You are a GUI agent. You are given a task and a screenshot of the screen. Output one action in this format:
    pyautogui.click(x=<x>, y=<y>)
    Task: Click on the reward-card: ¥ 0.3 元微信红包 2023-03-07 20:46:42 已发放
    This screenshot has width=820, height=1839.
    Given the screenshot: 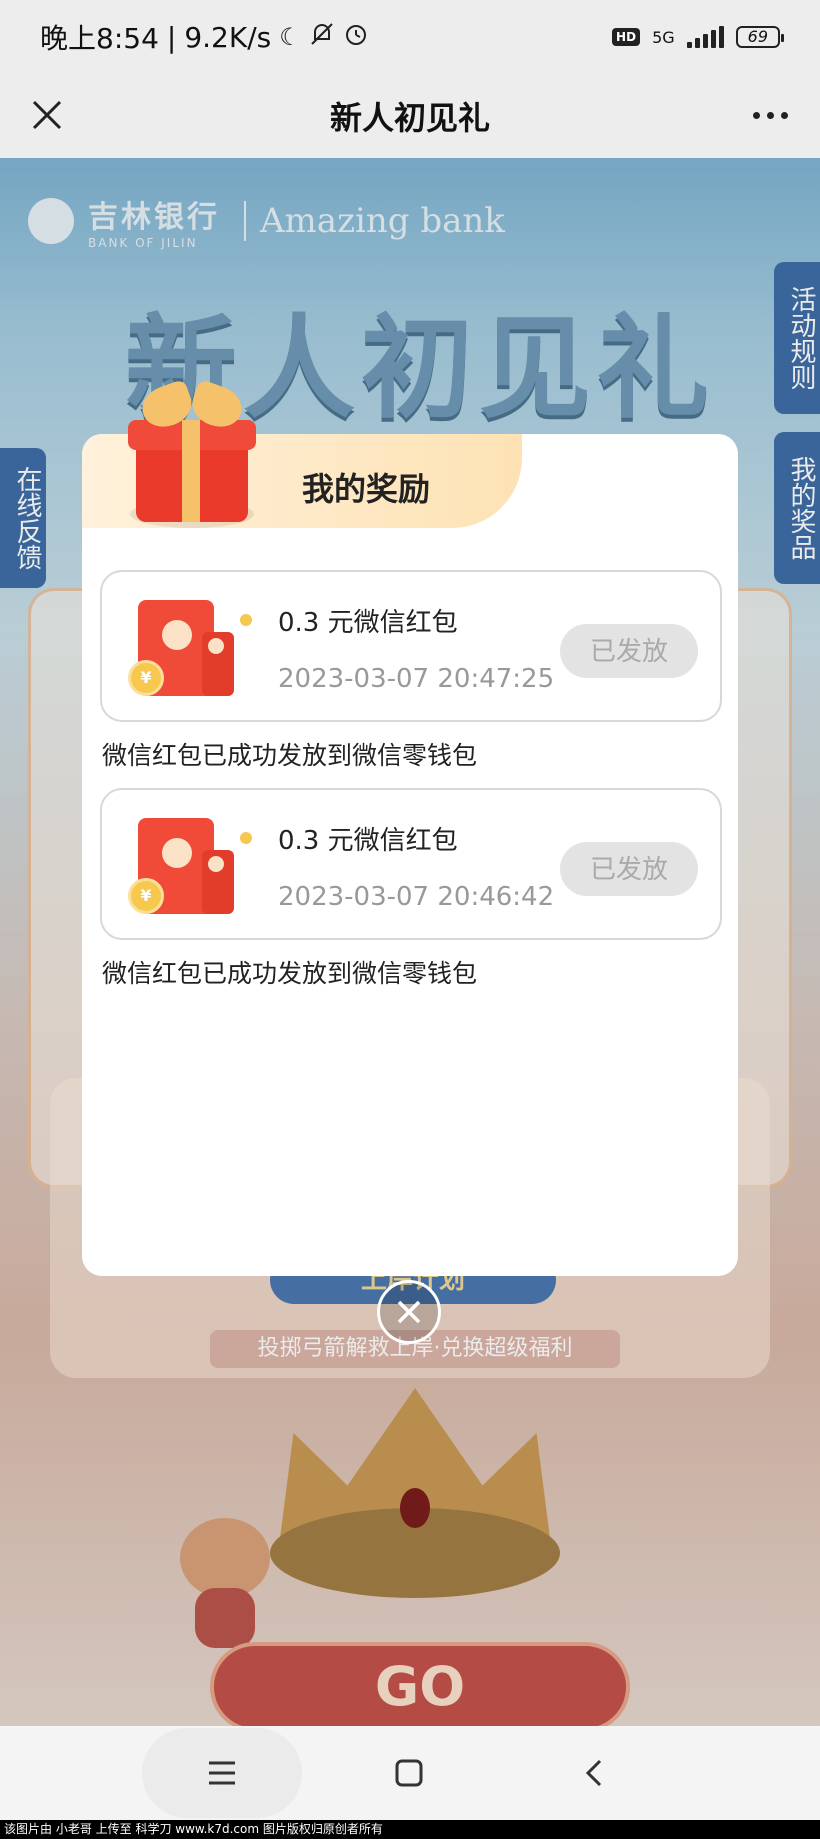 What is the action you would take?
    pyautogui.click(x=411, y=864)
    